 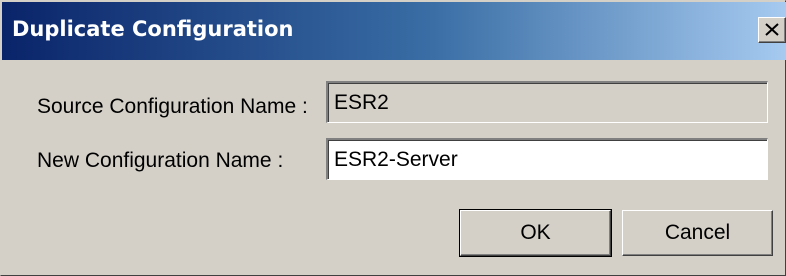 I want to click on new-configuration-field, so click(x=547, y=159).